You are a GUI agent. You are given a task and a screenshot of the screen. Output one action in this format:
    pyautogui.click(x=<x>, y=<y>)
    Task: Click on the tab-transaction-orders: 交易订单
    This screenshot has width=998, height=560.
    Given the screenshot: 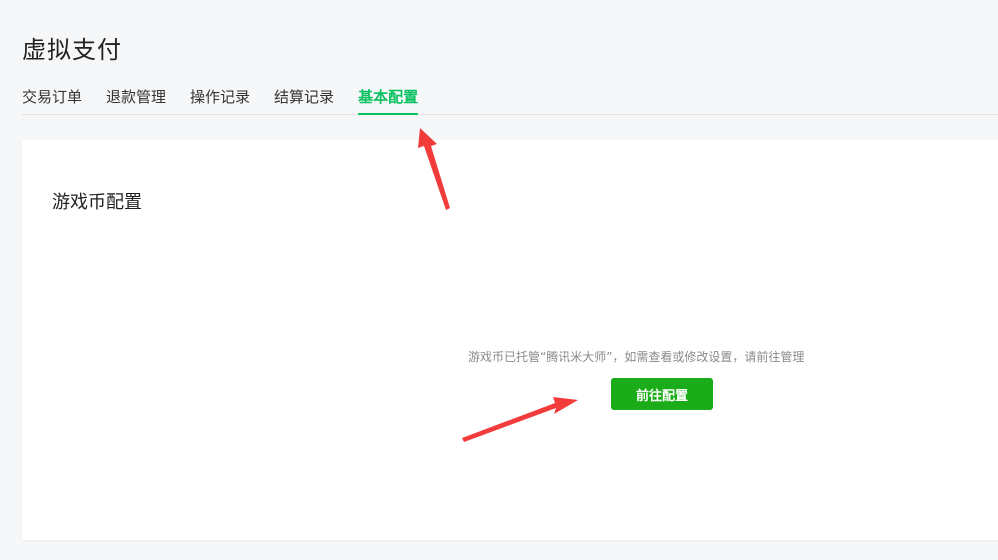 What is the action you would take?
    pyautogui.click(x=52, y=100)
    